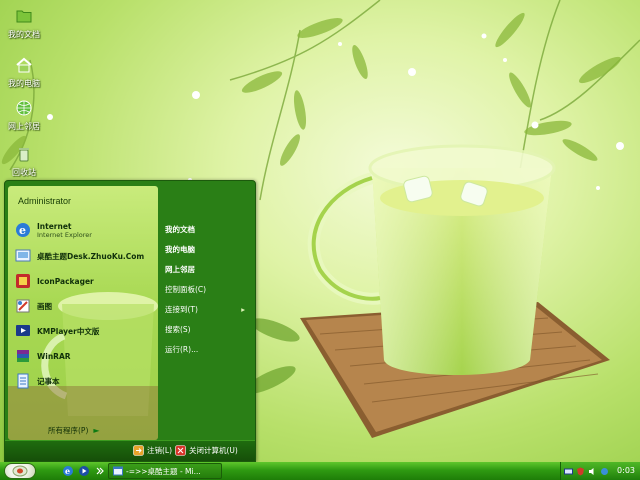  I want to click on iconpackager-icon, so click(23, 281).